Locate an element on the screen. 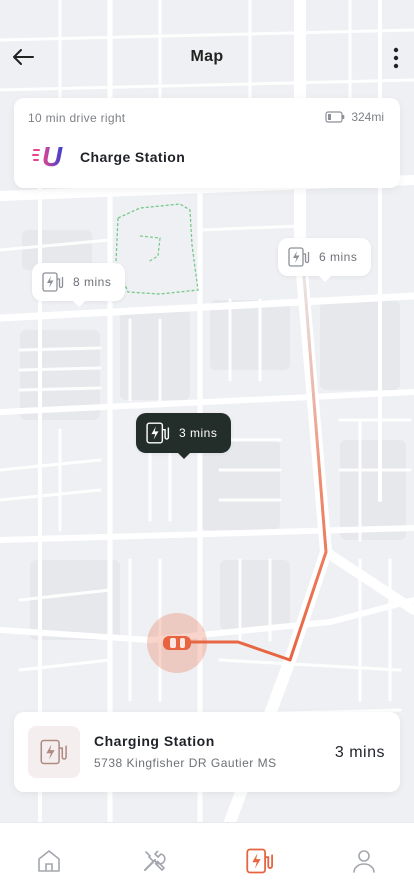 The width and height of the screenshot is (414, 896). top-bar: Map is located at coordinates (207, 58).